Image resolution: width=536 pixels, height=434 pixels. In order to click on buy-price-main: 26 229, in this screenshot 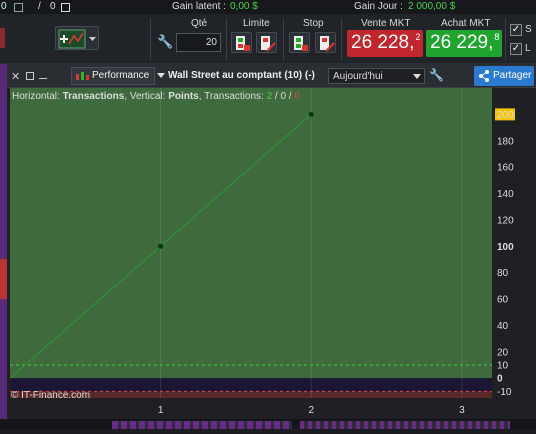, I will do `click(462, 42)`.